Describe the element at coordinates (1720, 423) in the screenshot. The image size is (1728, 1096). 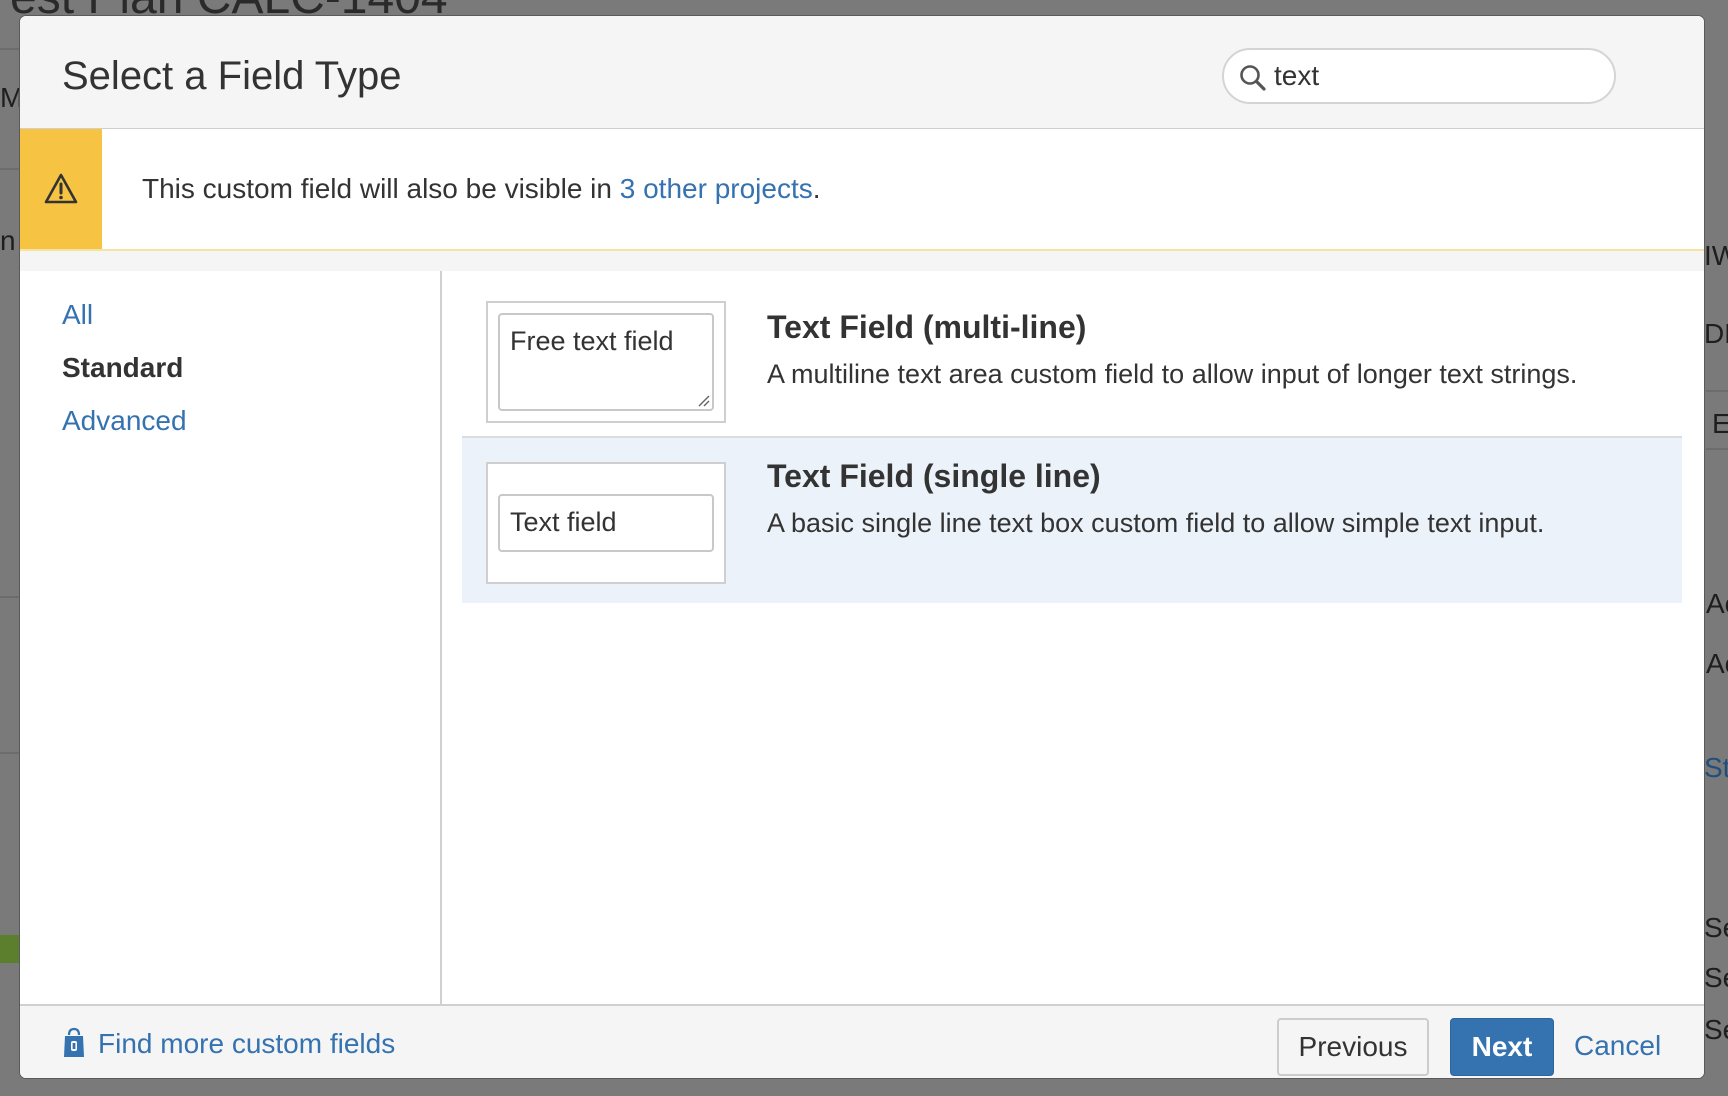
I see `background-fragment: E` at that location.